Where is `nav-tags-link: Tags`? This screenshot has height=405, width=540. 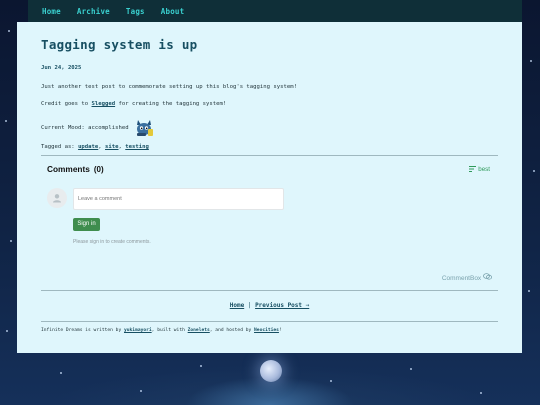 nav-tags-link: Tags is located at coordinates (135, 11).